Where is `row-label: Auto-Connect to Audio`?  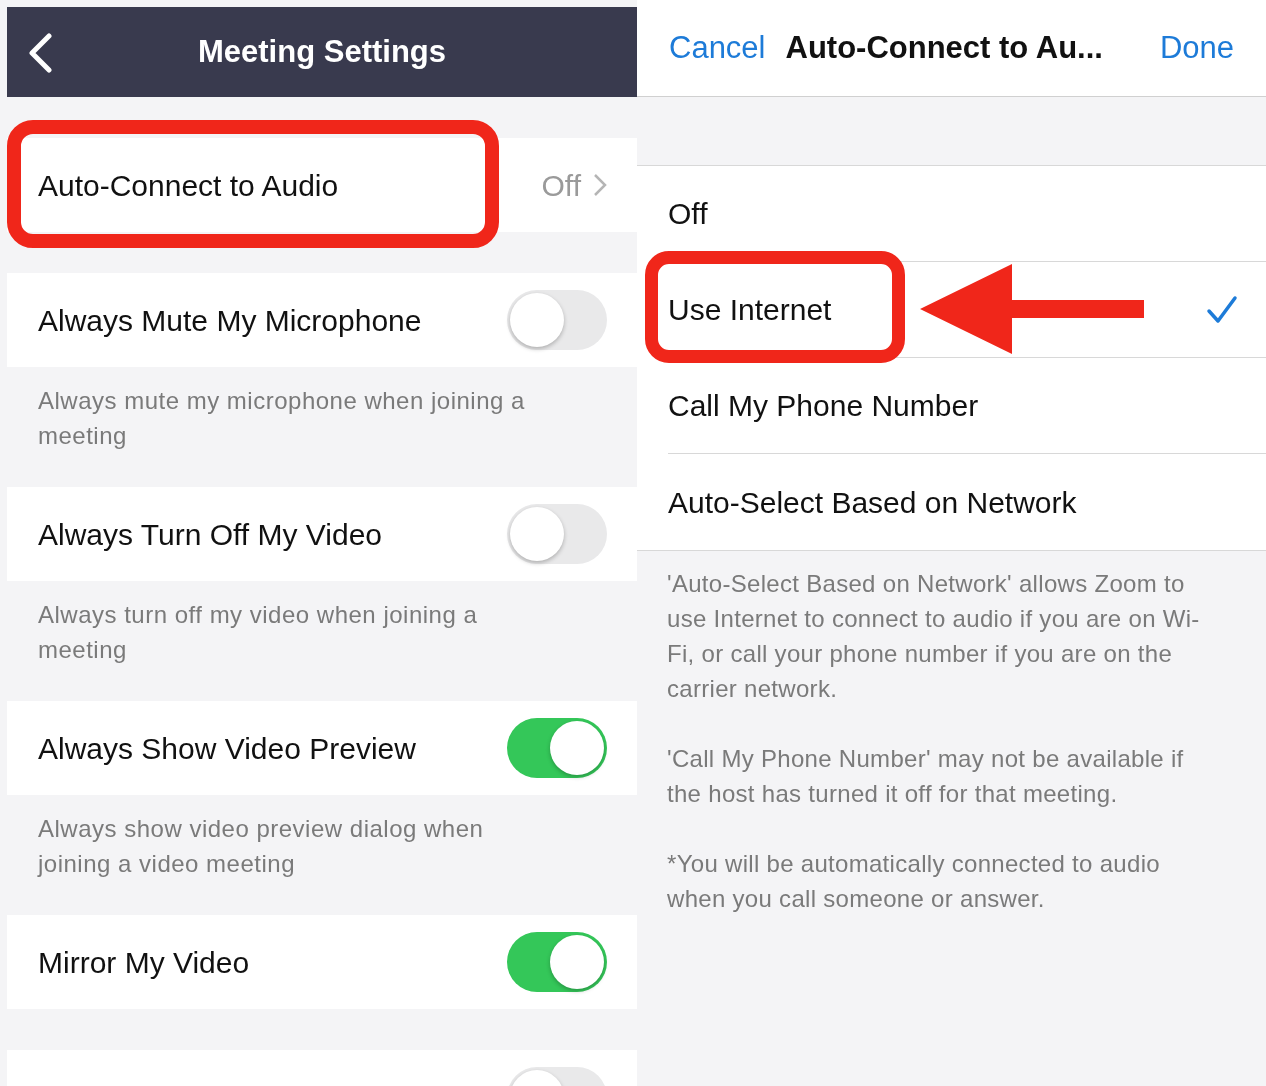
row-label: Auto-Connect to Audio is located at coordinates (189, 185).